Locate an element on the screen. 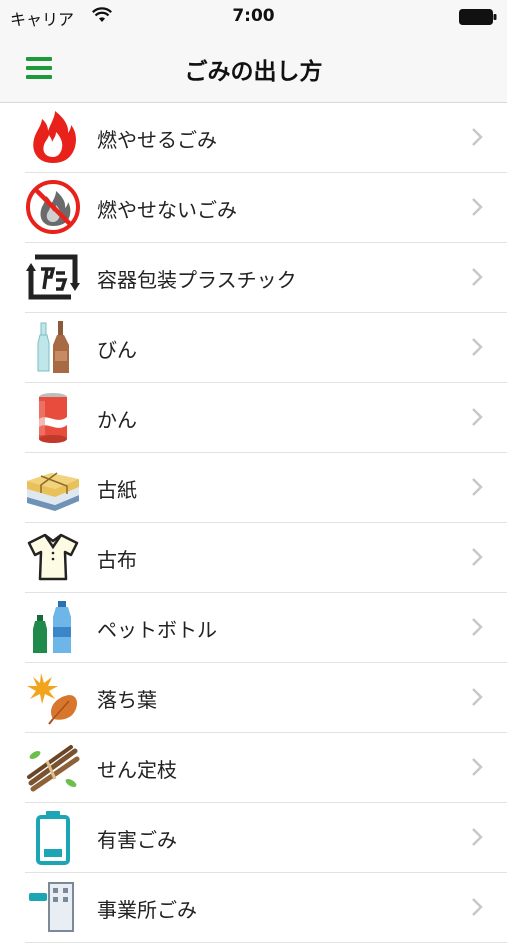 This screenshot has height=943, width=507. list-item-label: 燃やせるごみ is located at coordinates (157, 140).